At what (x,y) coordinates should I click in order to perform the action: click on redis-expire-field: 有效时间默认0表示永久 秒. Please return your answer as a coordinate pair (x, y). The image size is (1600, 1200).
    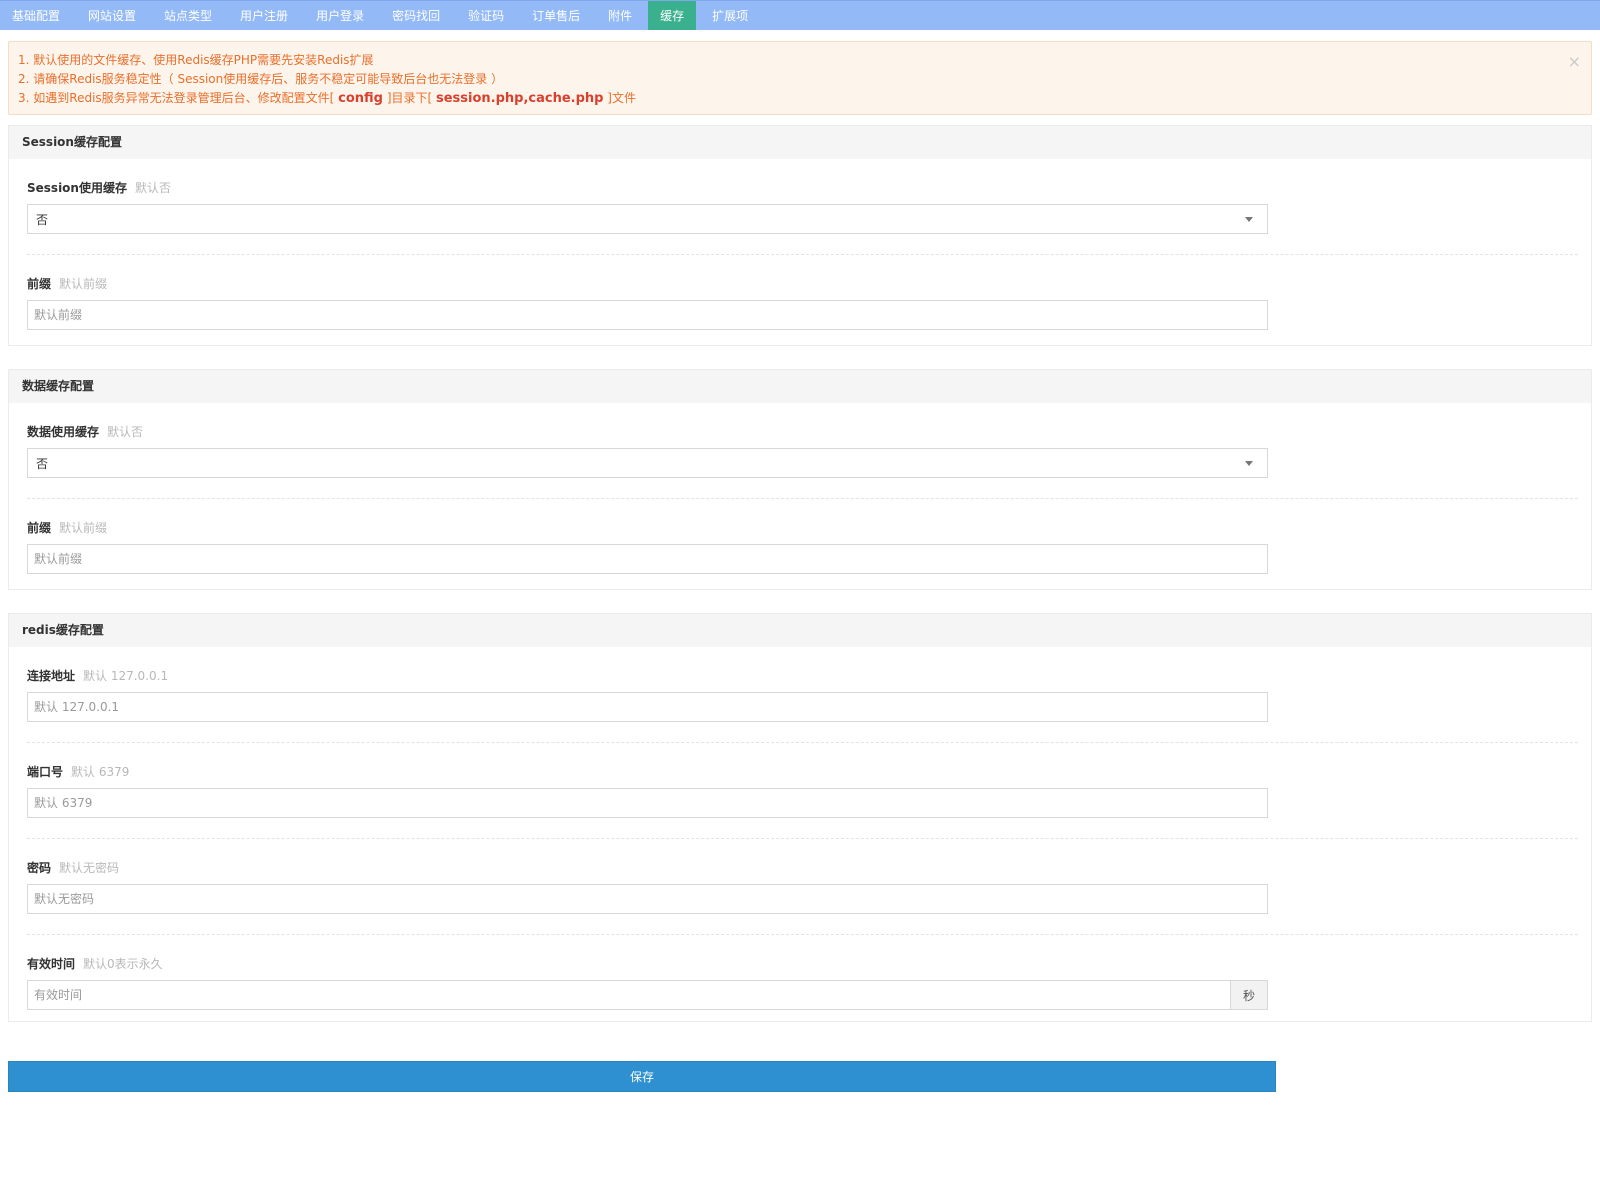
    Looking at the image, I should click on (802, 982).